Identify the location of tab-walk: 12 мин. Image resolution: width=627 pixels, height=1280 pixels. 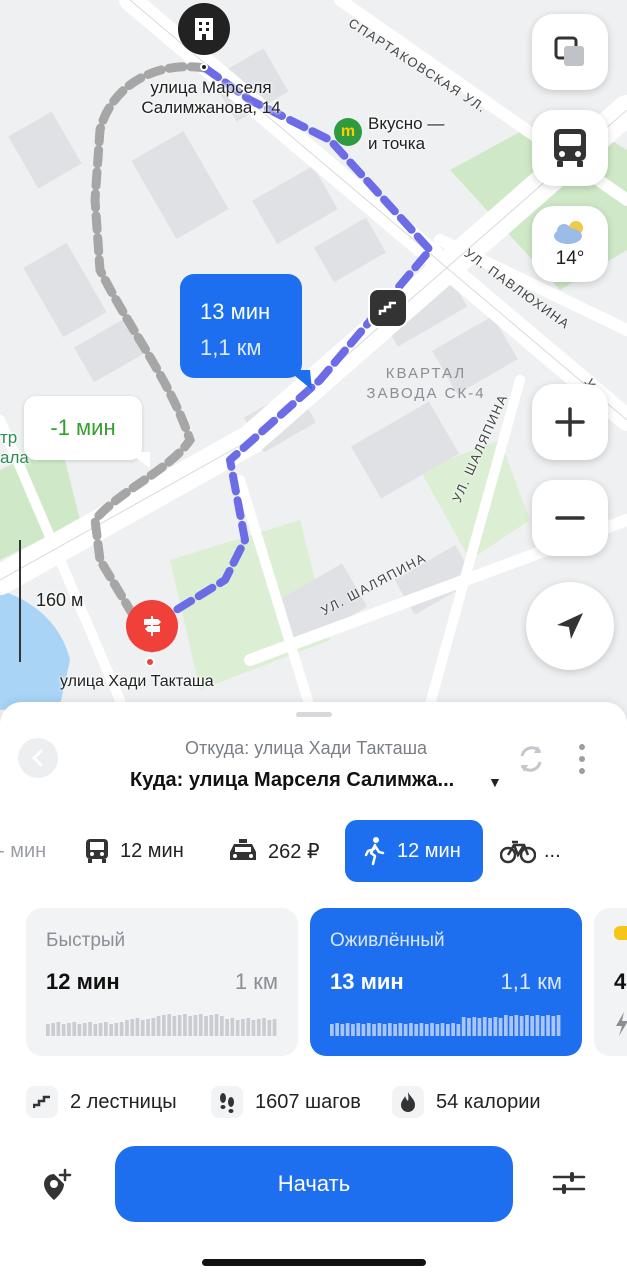
(414, 851).